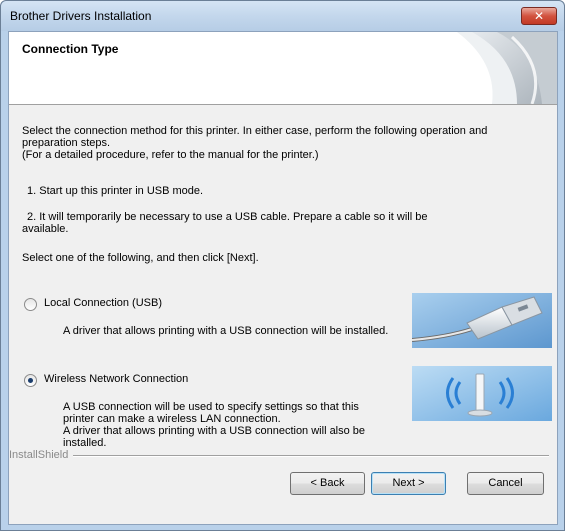  Describe the element at coordinates (282, 16) in the screenshot. I see `title-bar: Brother Drivers Installation ✕` at that location.